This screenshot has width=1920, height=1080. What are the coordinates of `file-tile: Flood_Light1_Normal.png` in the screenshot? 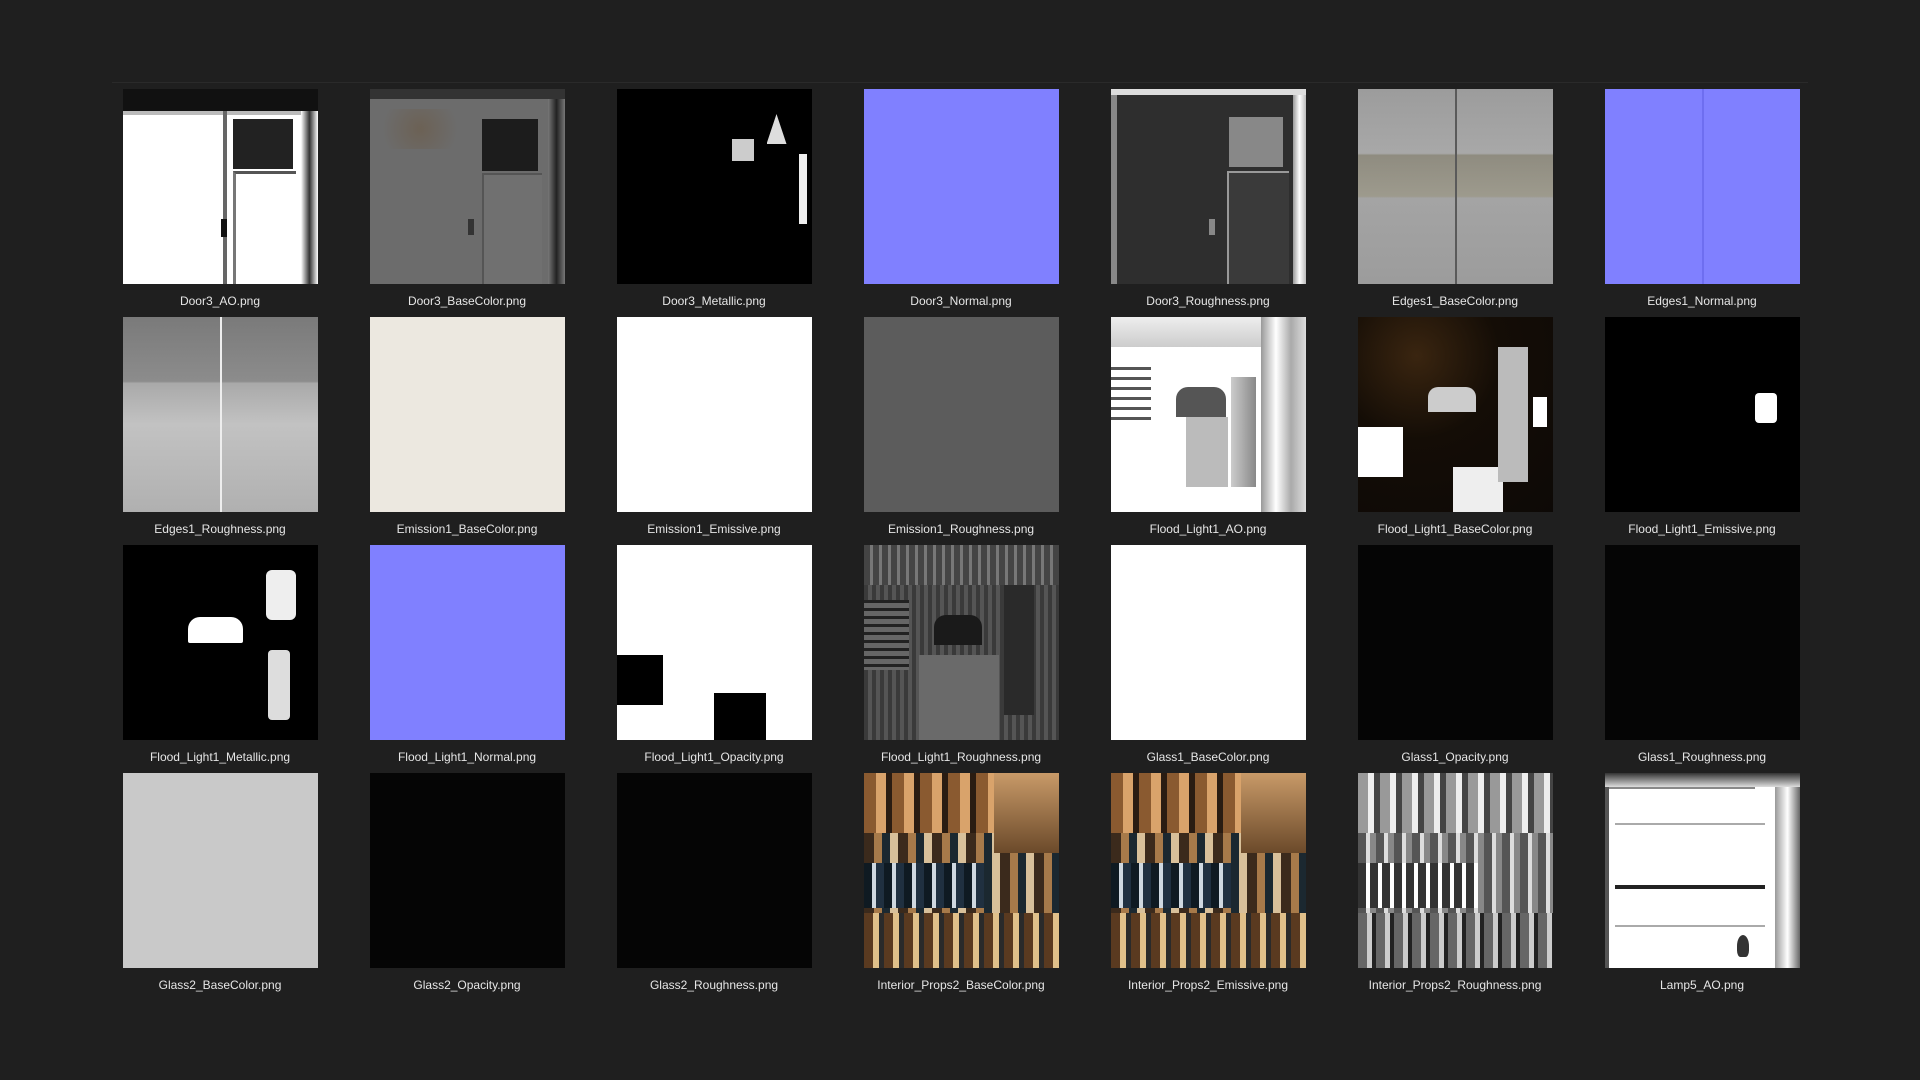 It's located at (467, 659).